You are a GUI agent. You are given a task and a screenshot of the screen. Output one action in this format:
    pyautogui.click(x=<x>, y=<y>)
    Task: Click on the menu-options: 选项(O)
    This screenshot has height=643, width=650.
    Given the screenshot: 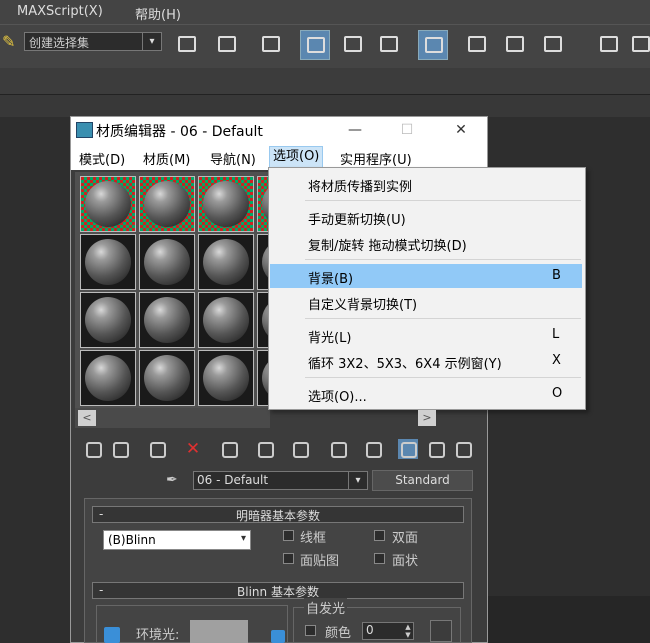 What is the action you would take?
    pyautogui.click(x=296, y=157)
    